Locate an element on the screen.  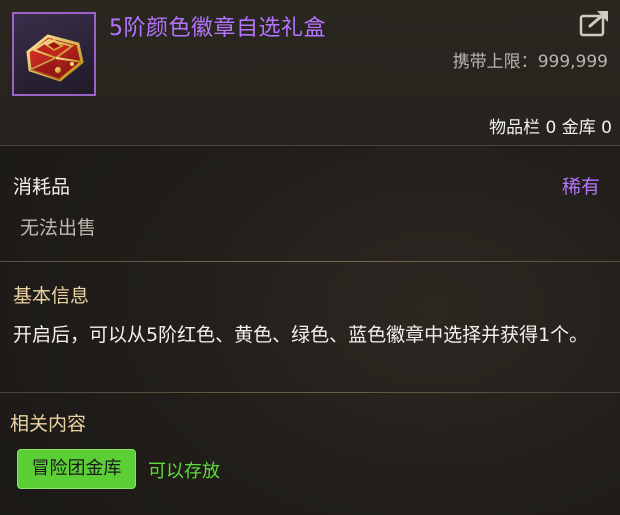
carry-limit: 携带上限：999,999 is located at coordinates (530, 59).